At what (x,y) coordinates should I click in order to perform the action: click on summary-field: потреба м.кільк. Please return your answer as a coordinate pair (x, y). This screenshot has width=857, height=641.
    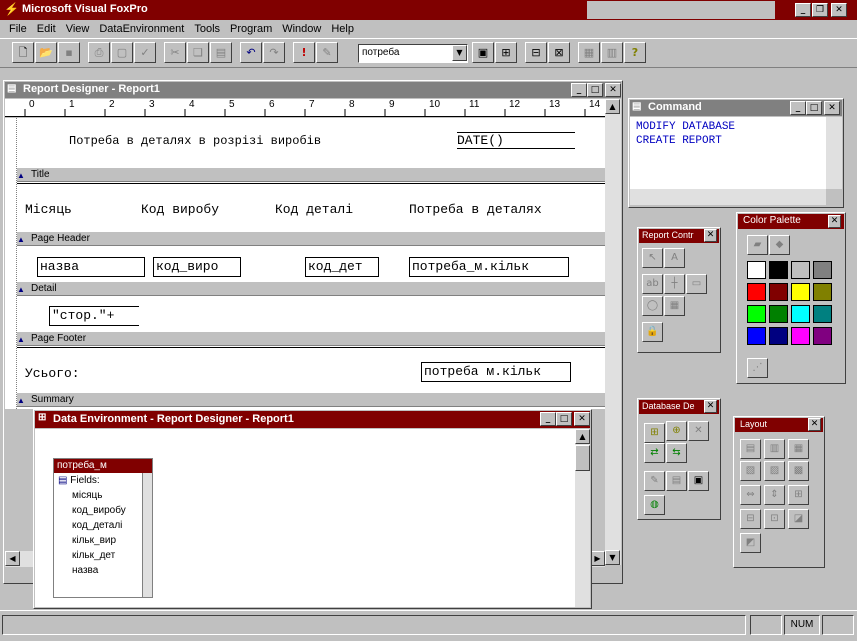
    Looking at the image, I should click on (496, 372).